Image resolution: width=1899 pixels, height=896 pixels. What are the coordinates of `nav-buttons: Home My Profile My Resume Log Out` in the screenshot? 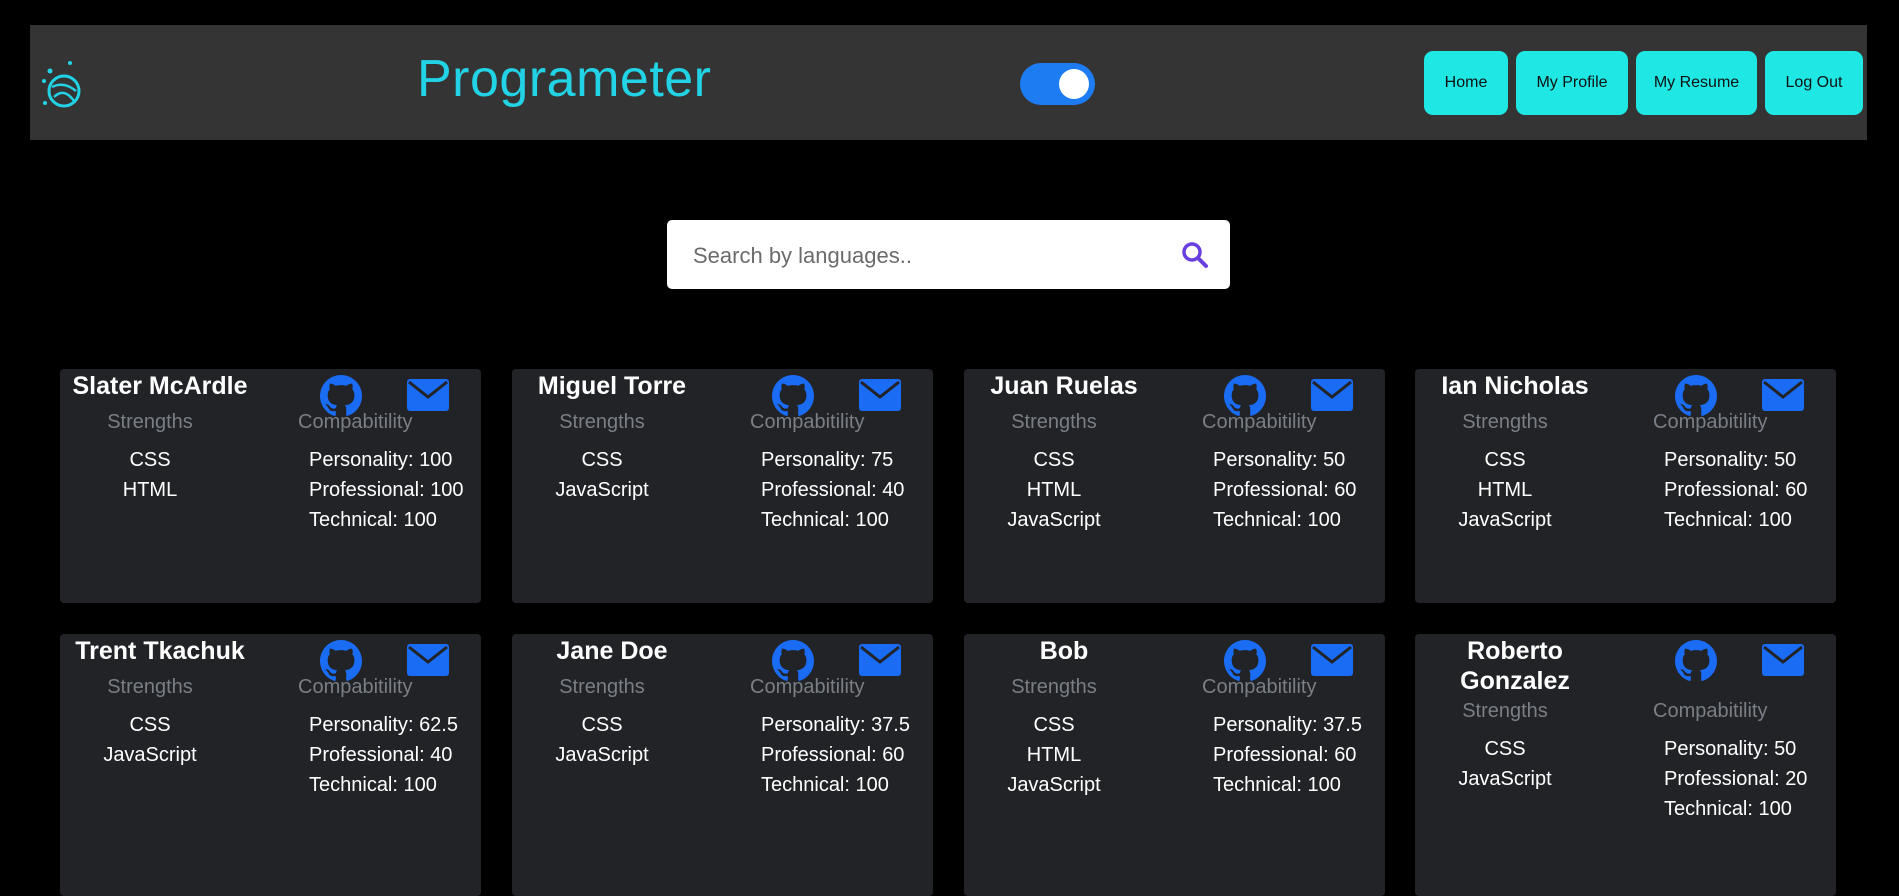 It's located at (1643, 83).